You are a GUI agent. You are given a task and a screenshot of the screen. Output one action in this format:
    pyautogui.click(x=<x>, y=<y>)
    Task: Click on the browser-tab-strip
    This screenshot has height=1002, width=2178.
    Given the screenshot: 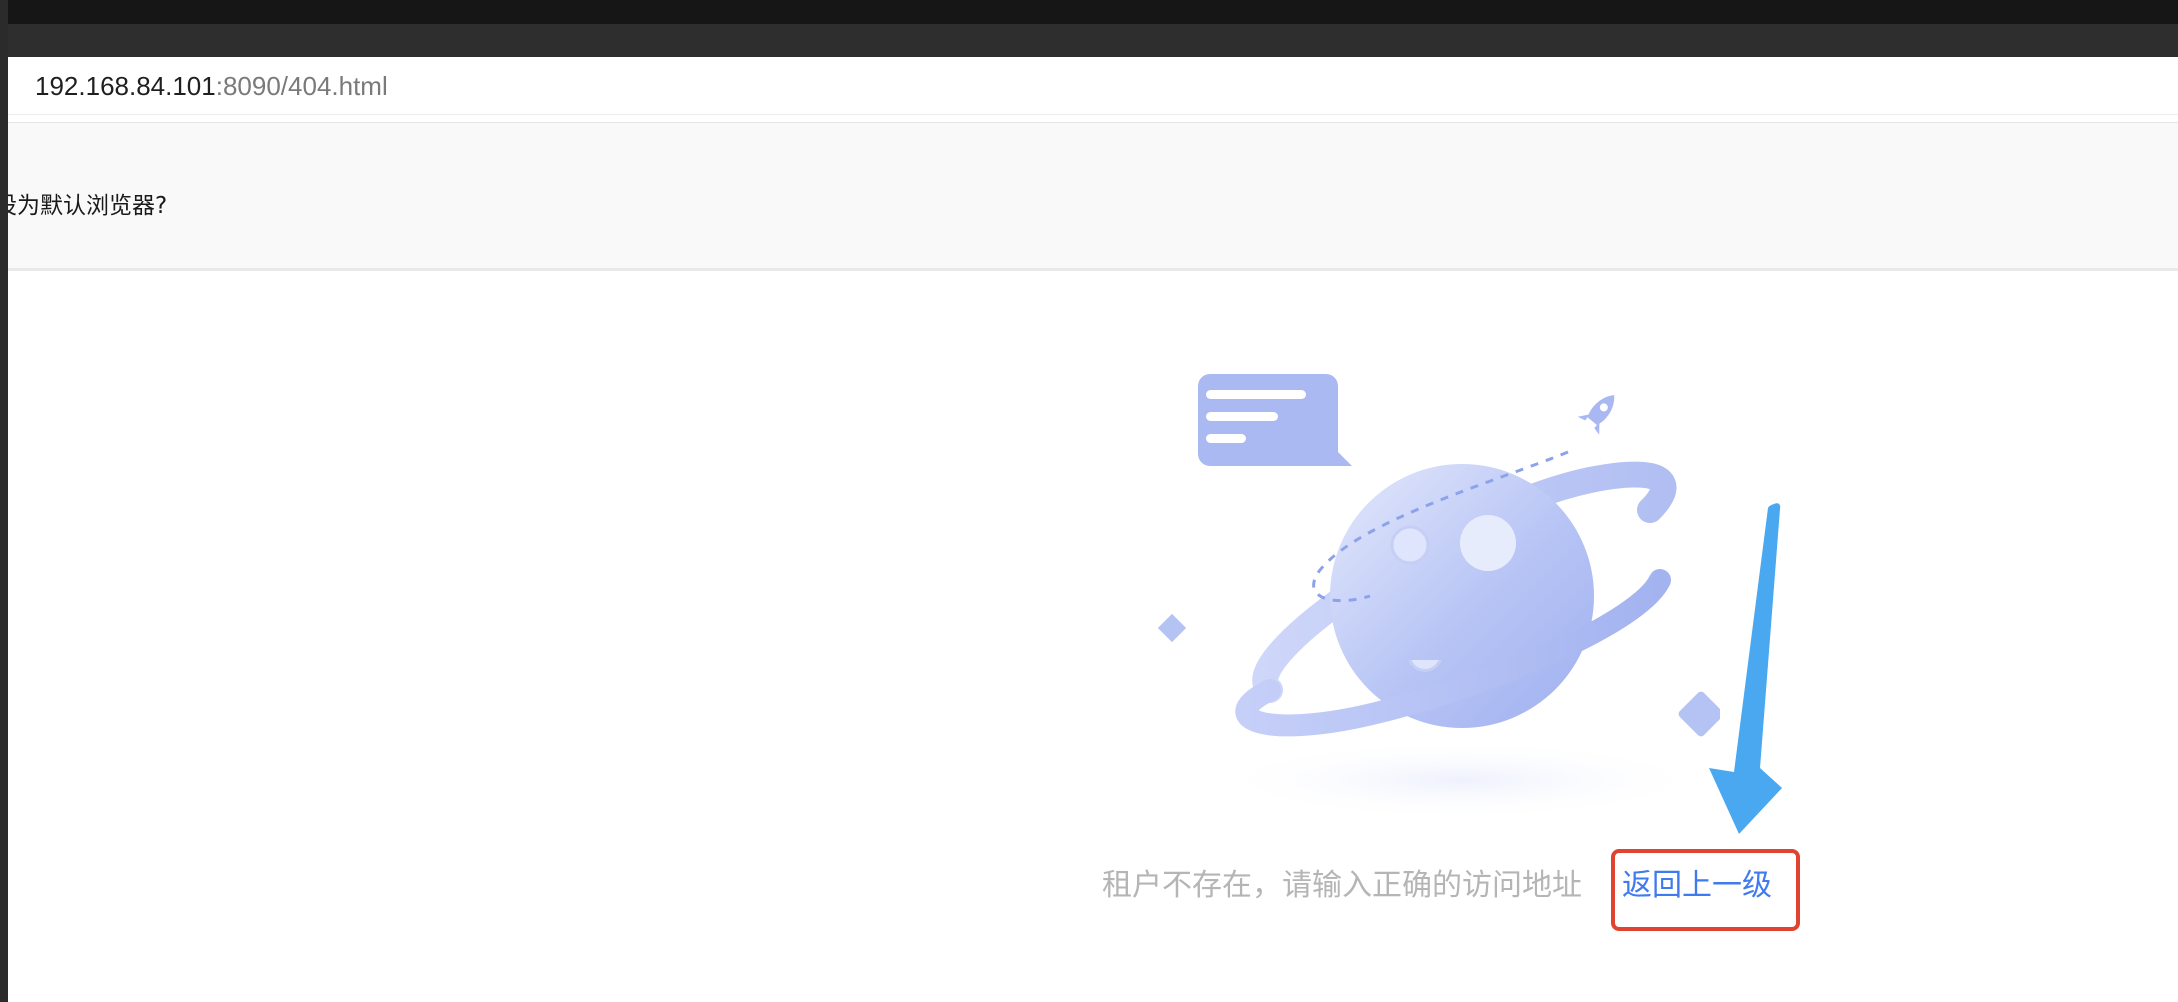 What is the action you would take?
    pyautogui.click(x=1089, y=40)
    